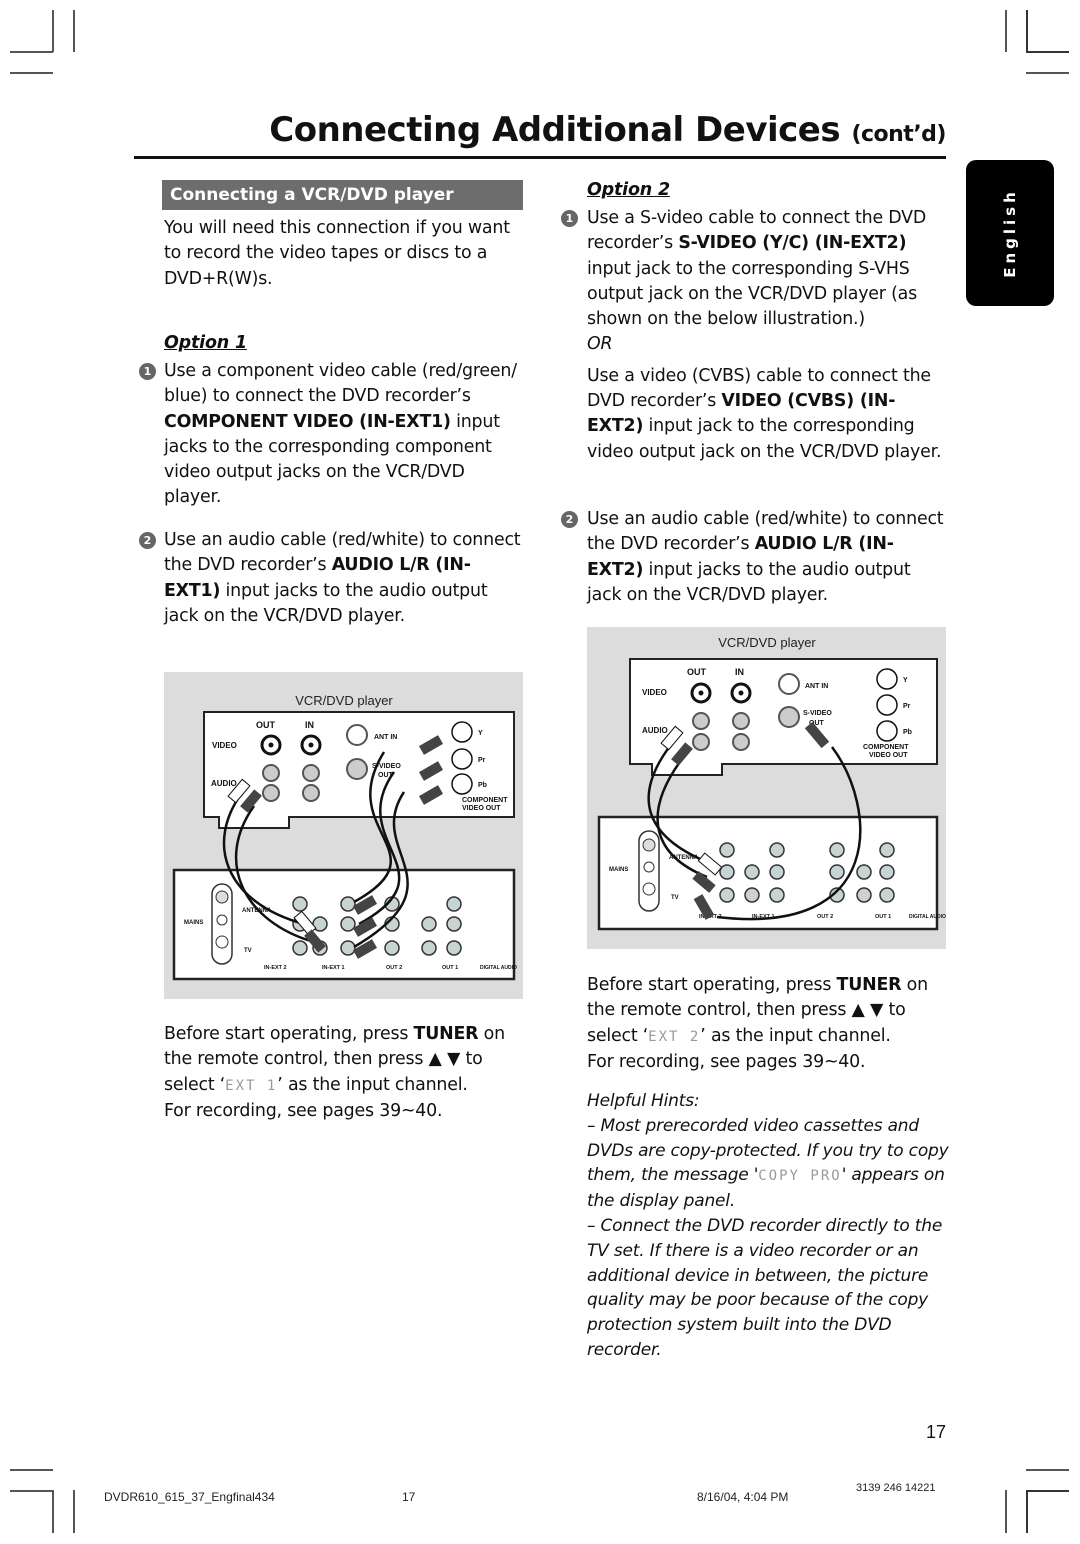 The width and height of the screenshot is (1080, 1544). Describe the element at coordinates (540, 157) in the screenshot. I see `title-rule` at that location.